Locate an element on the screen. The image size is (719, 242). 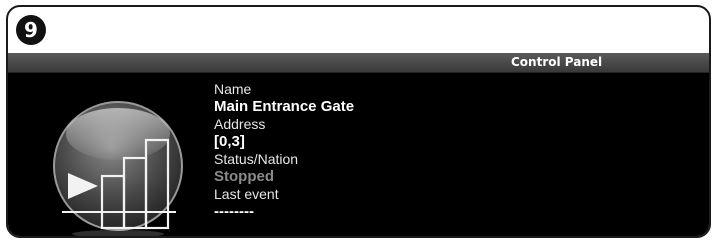
last-event-value: -------- is located at coordinates (234, 211).